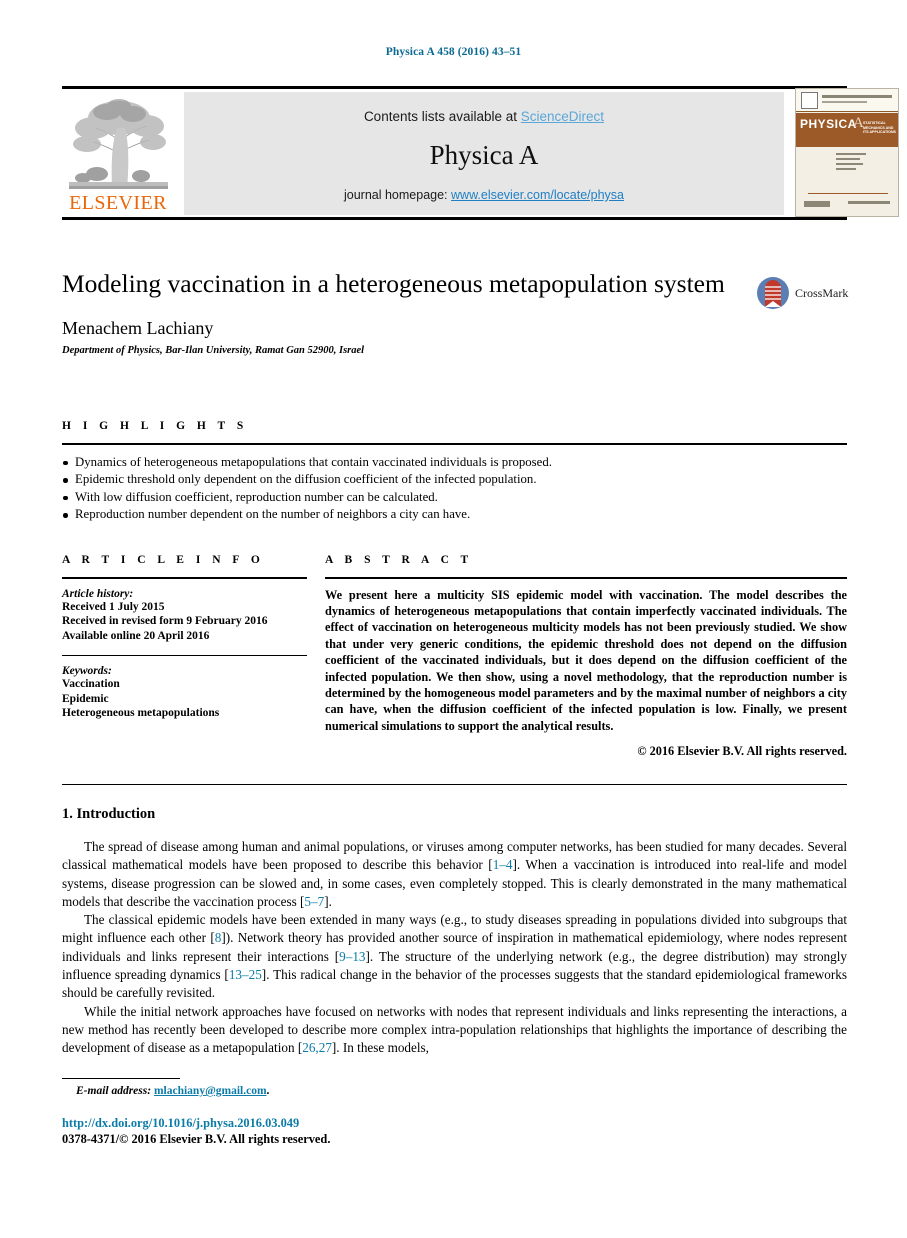  I want to click on section-heading-introduction: 1. Introduction, so click(109, 814).